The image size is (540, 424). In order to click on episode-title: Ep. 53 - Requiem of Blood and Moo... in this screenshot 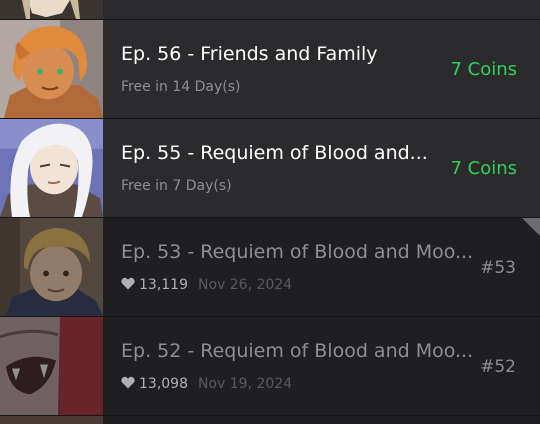, I will do `click(297, 252)`.